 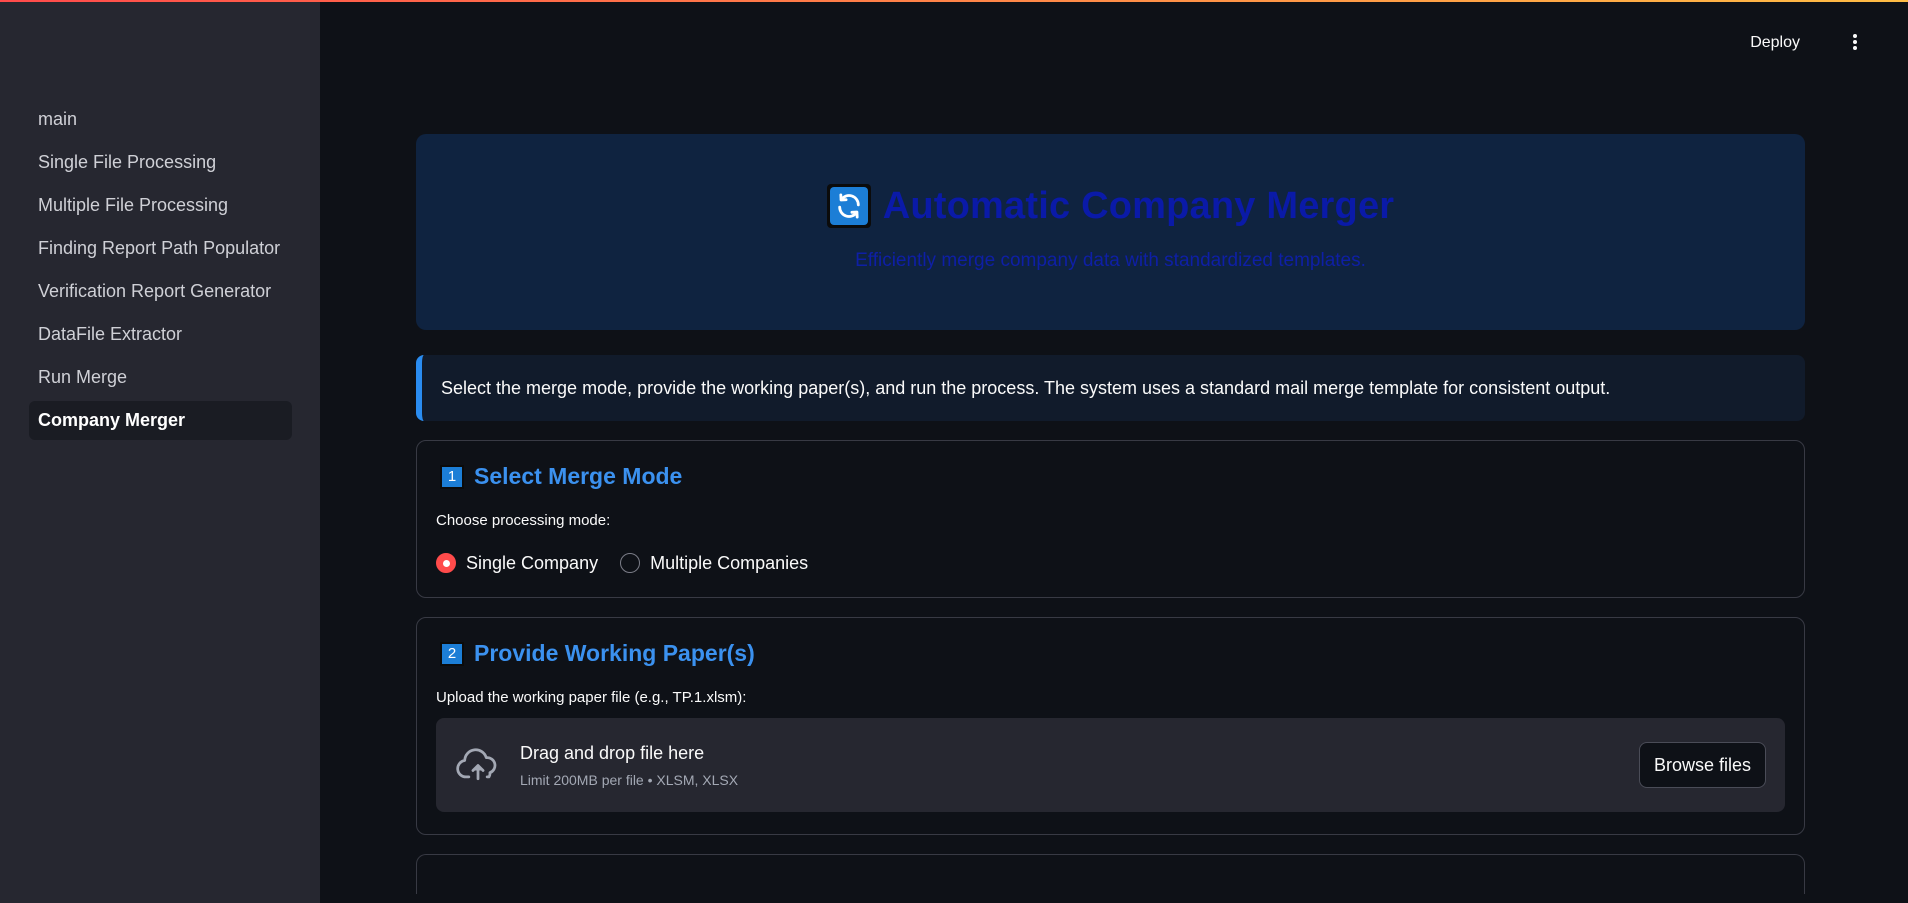 What do you see at coordinates (160, 162) in the screenshot?
I see `sidebar-item-single-file-processing: Single File Processing` at bounding box center [160, 162].